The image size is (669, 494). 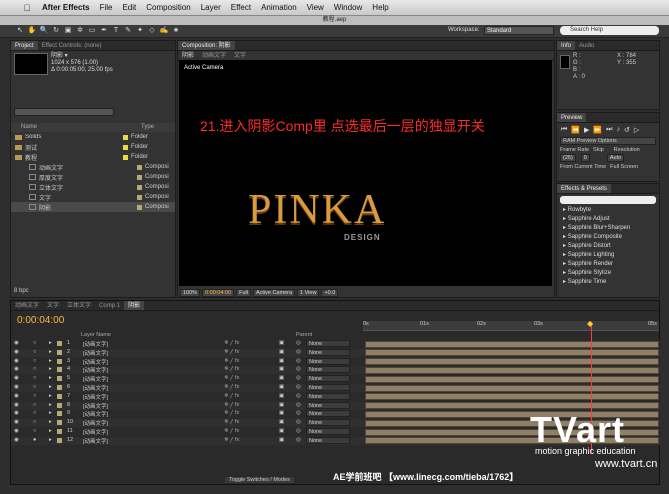 I want to click on tab-preview: Preview, so click(x=572, y=117).